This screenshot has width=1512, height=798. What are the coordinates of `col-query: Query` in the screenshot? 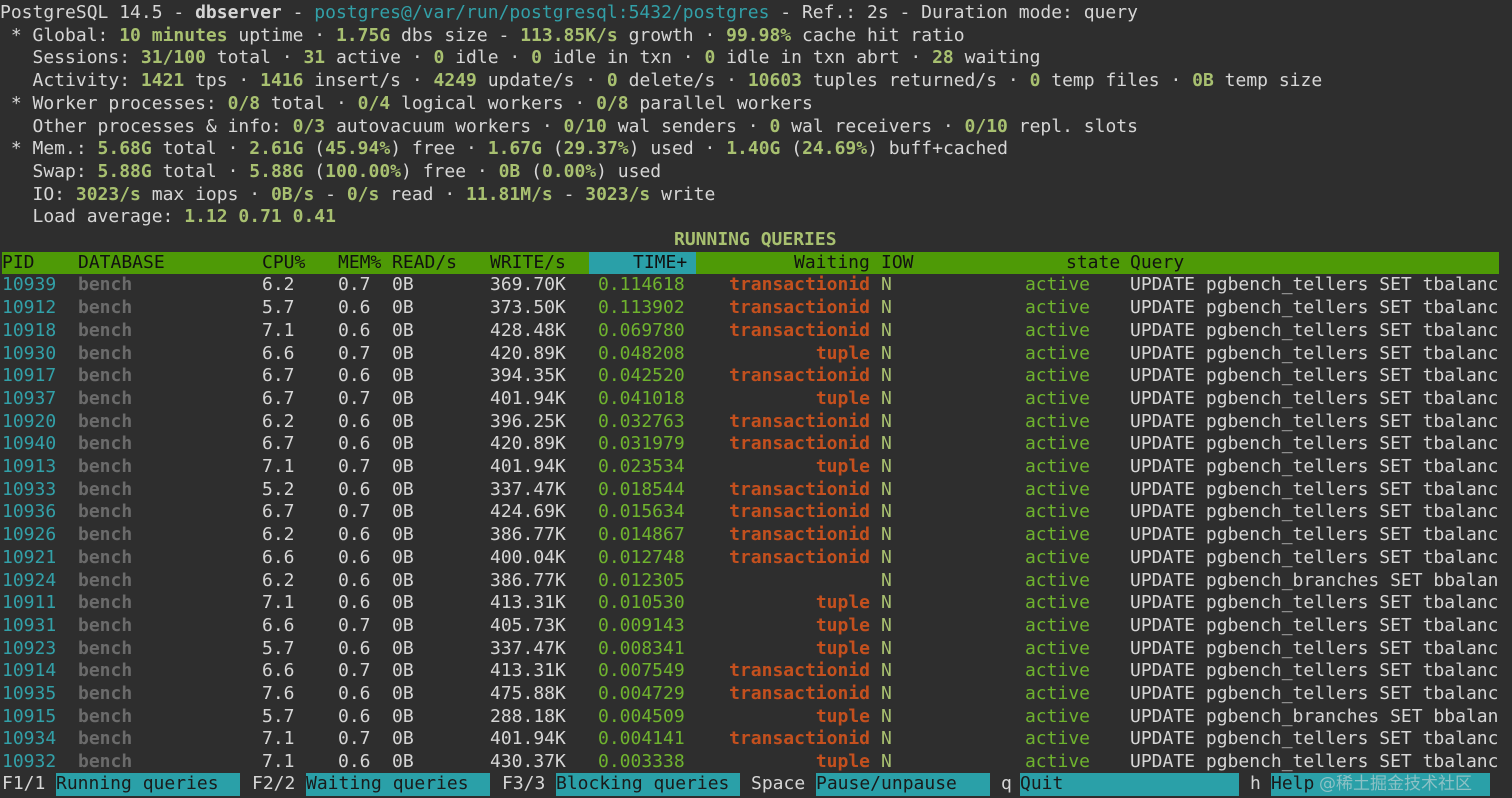 It's located at (1157, 263).